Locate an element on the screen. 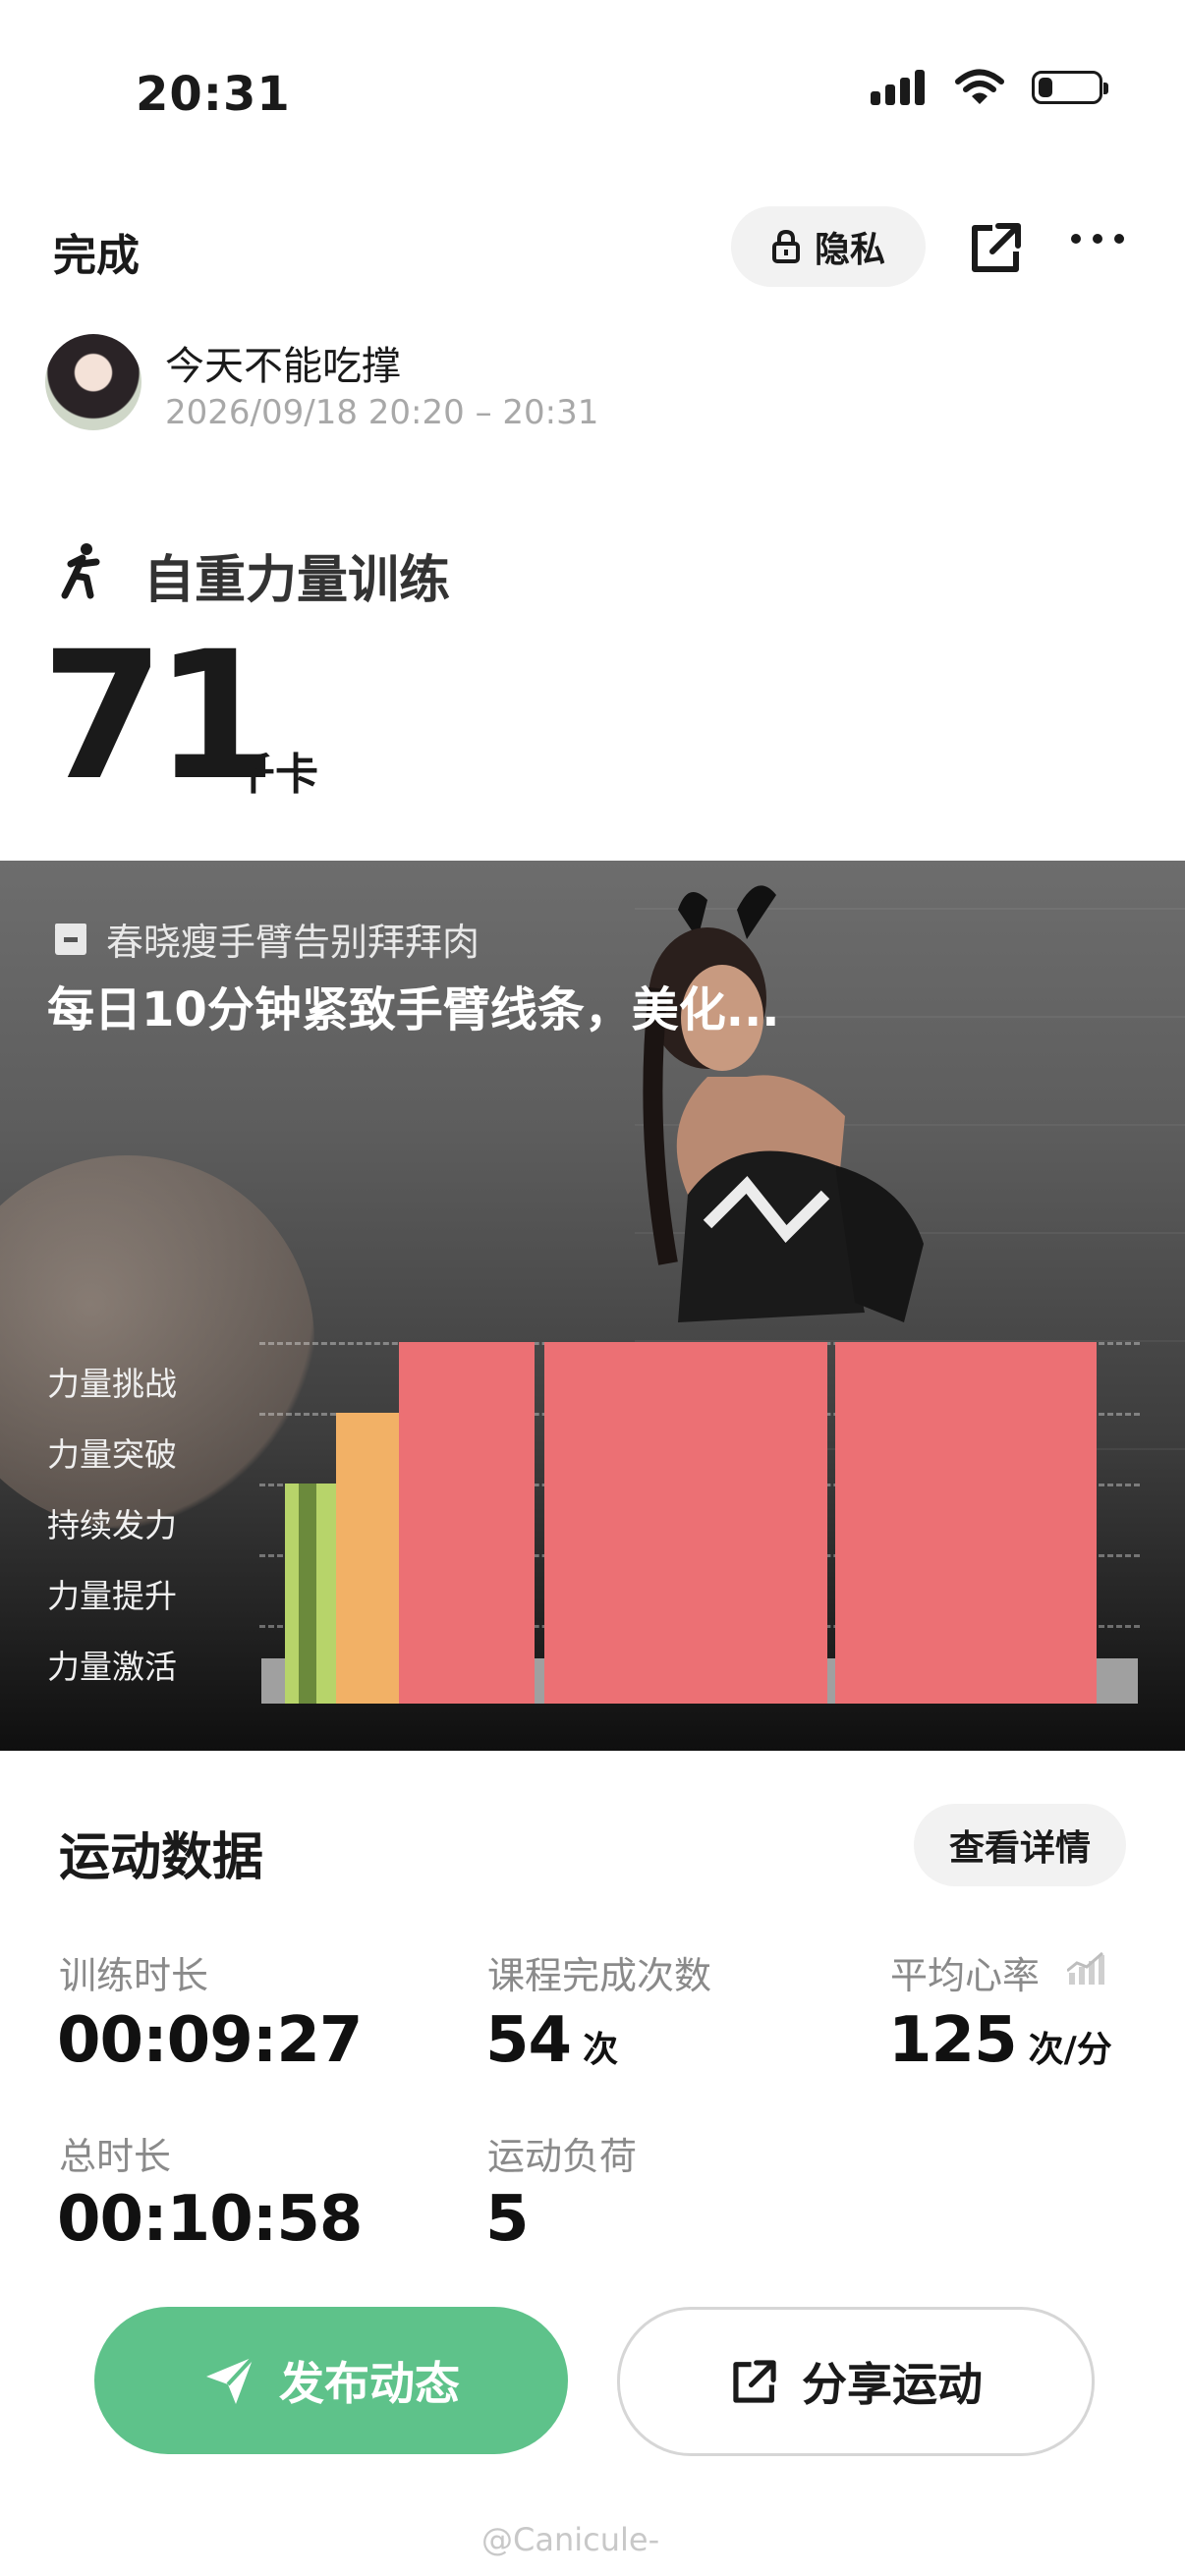 This screenshot has width=1185, height=2576. lock-icon is located at coordinates (786, 246).